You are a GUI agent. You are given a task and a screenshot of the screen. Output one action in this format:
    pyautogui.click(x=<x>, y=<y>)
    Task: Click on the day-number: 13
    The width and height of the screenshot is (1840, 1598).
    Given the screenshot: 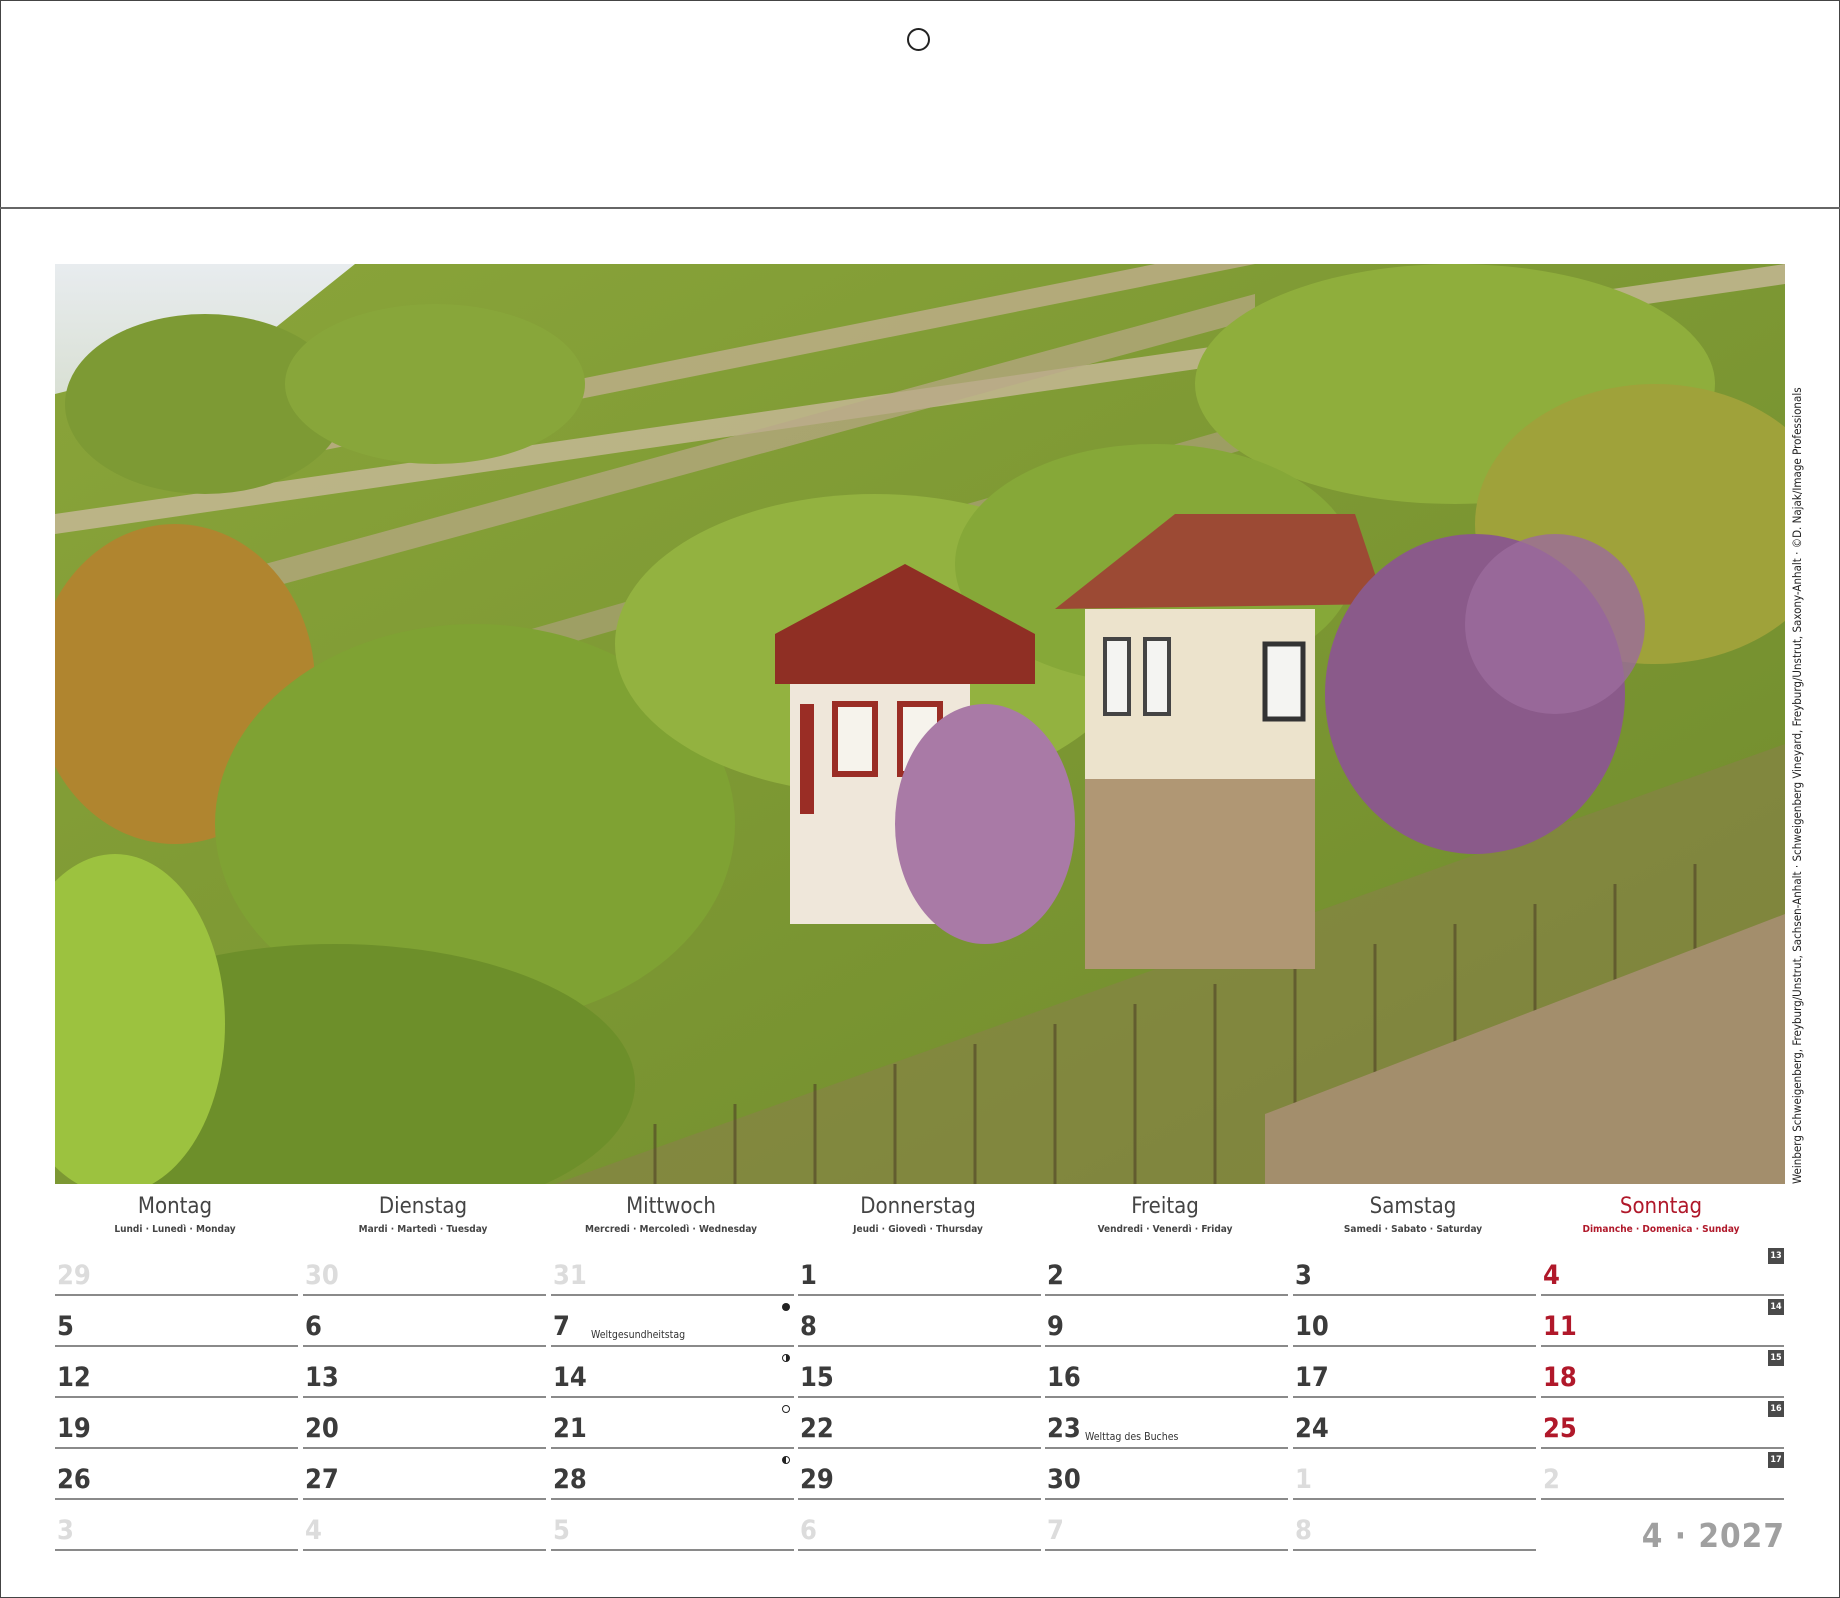 What is the action you would take?
    pyautogui.click(x=322, y=1377)
    